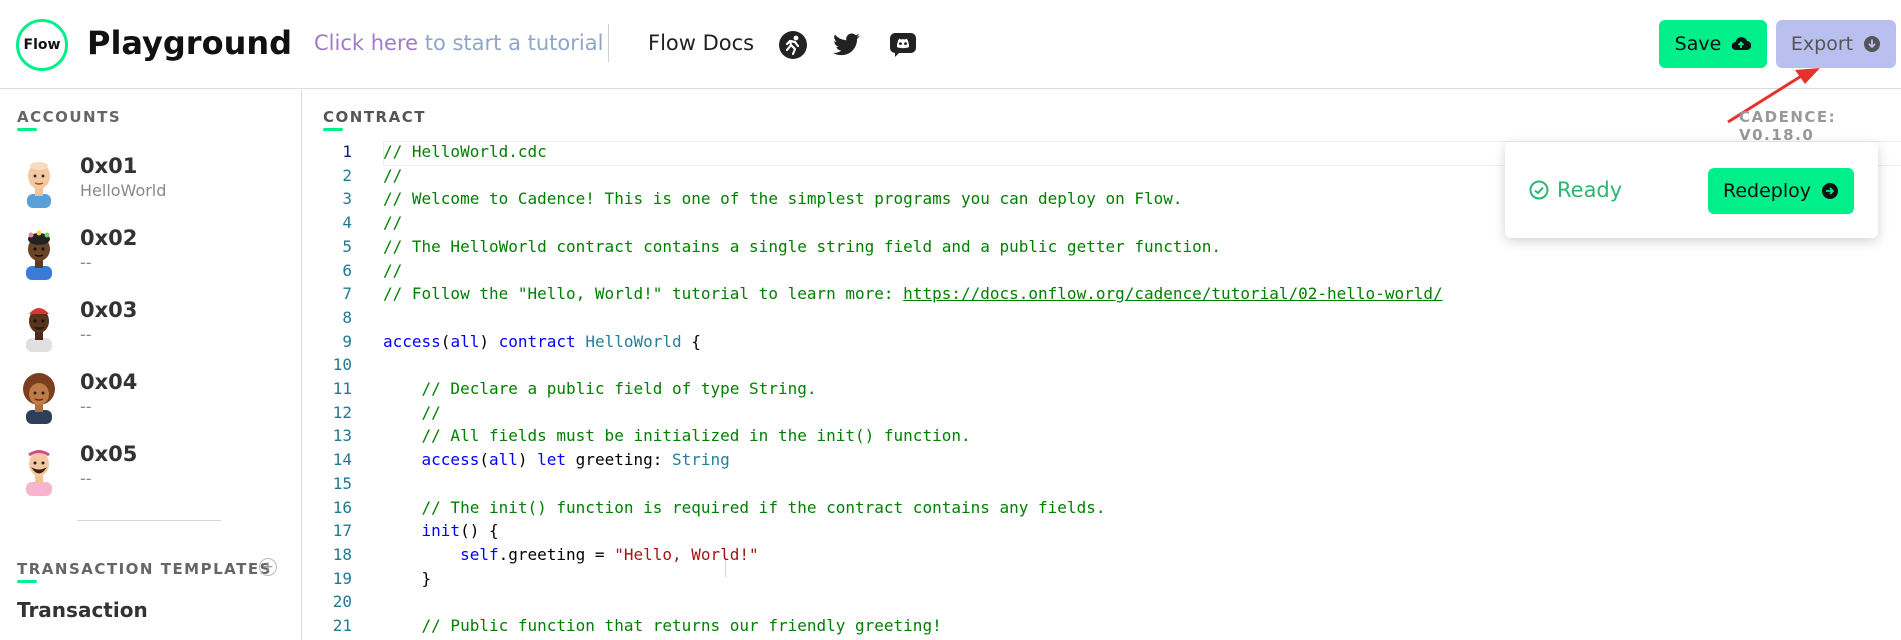 Image resolution: width=1901 pixels, height=640 pixels. I want to click on line-number: 14, so click(342, 460).